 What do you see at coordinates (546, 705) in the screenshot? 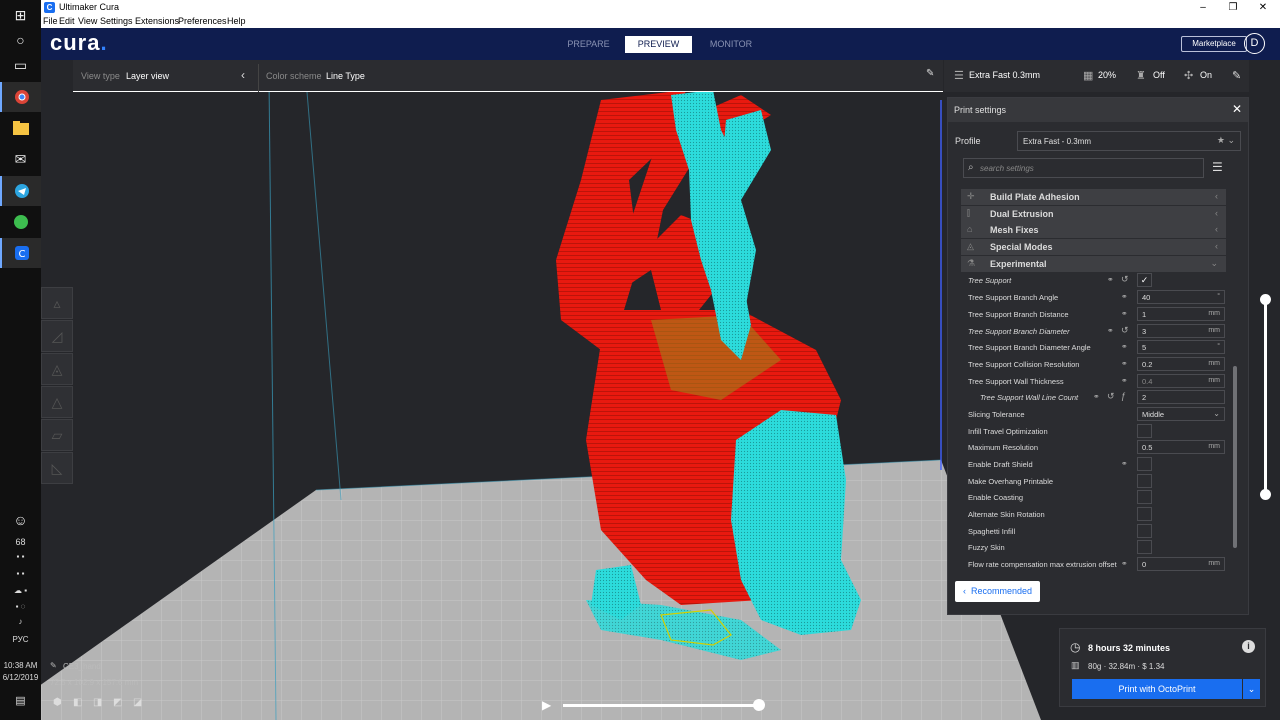
I see `play-icon: ▶` at bounding box center [546, 705].